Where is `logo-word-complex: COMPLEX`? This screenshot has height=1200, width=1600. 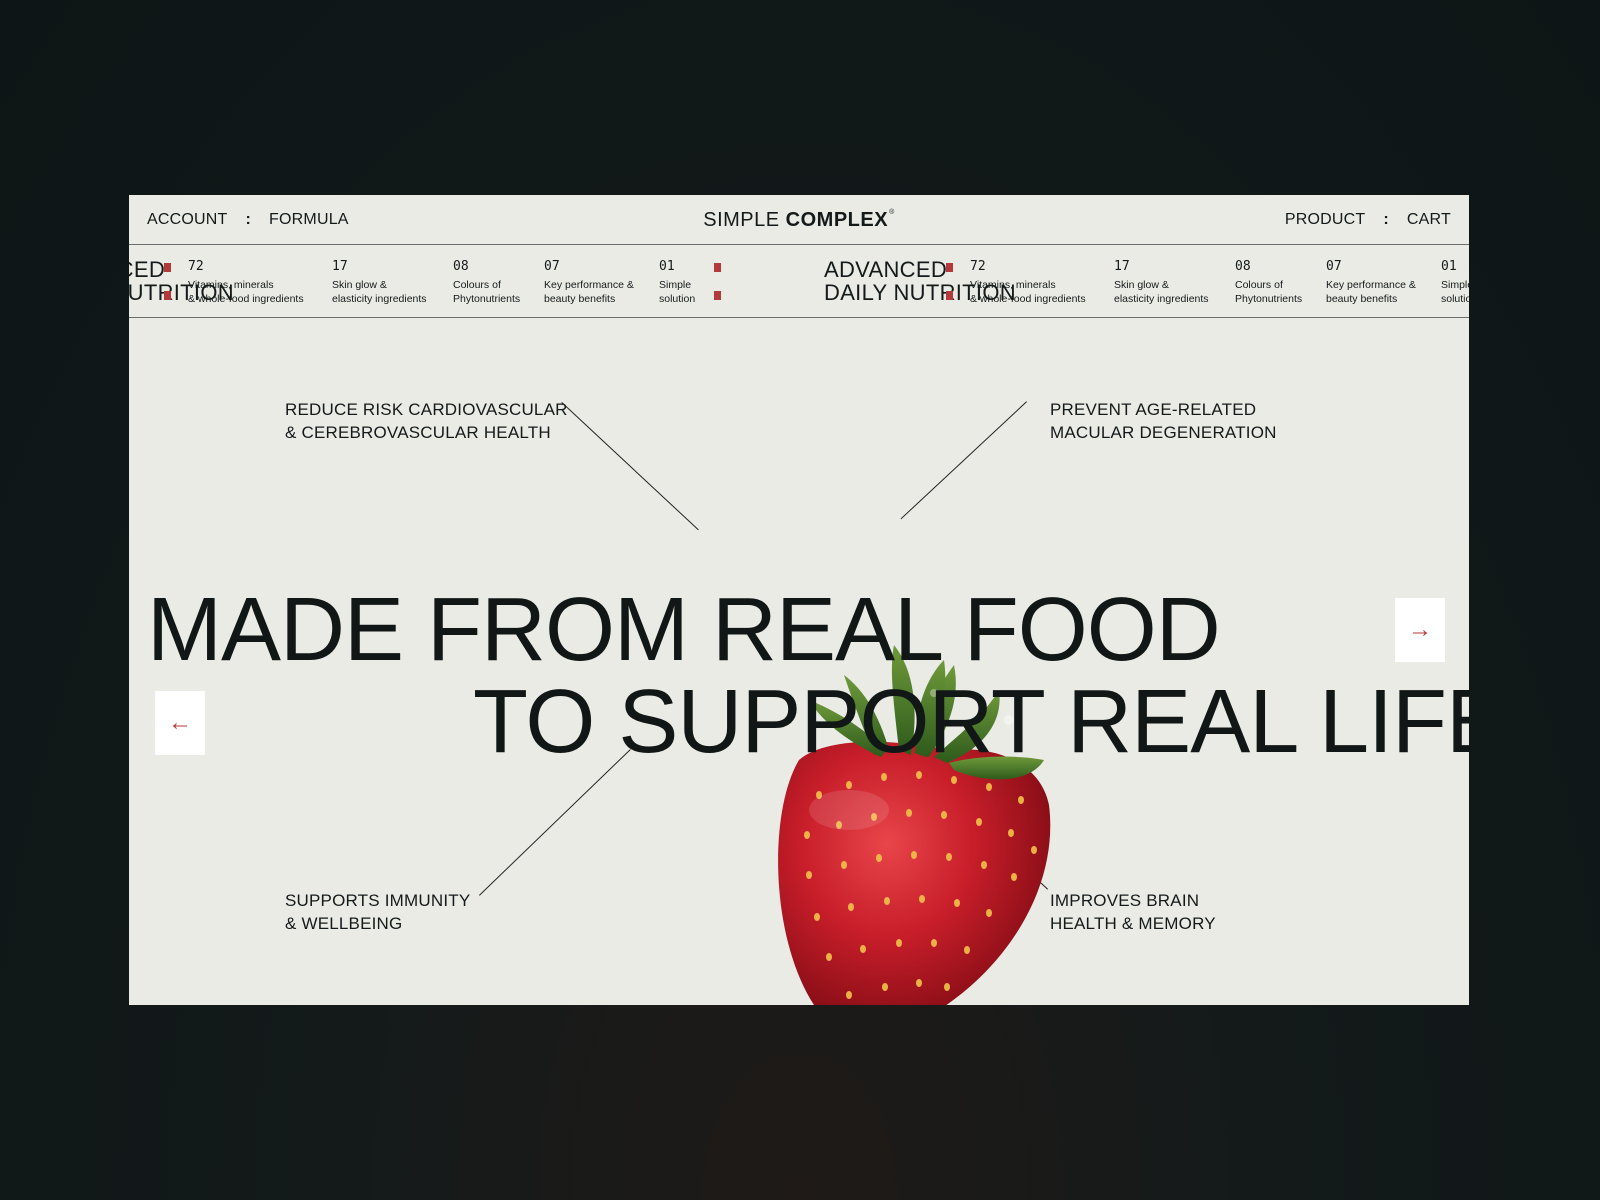
logo-word-complex: COMPLEX is located at coordinates (837, 220).